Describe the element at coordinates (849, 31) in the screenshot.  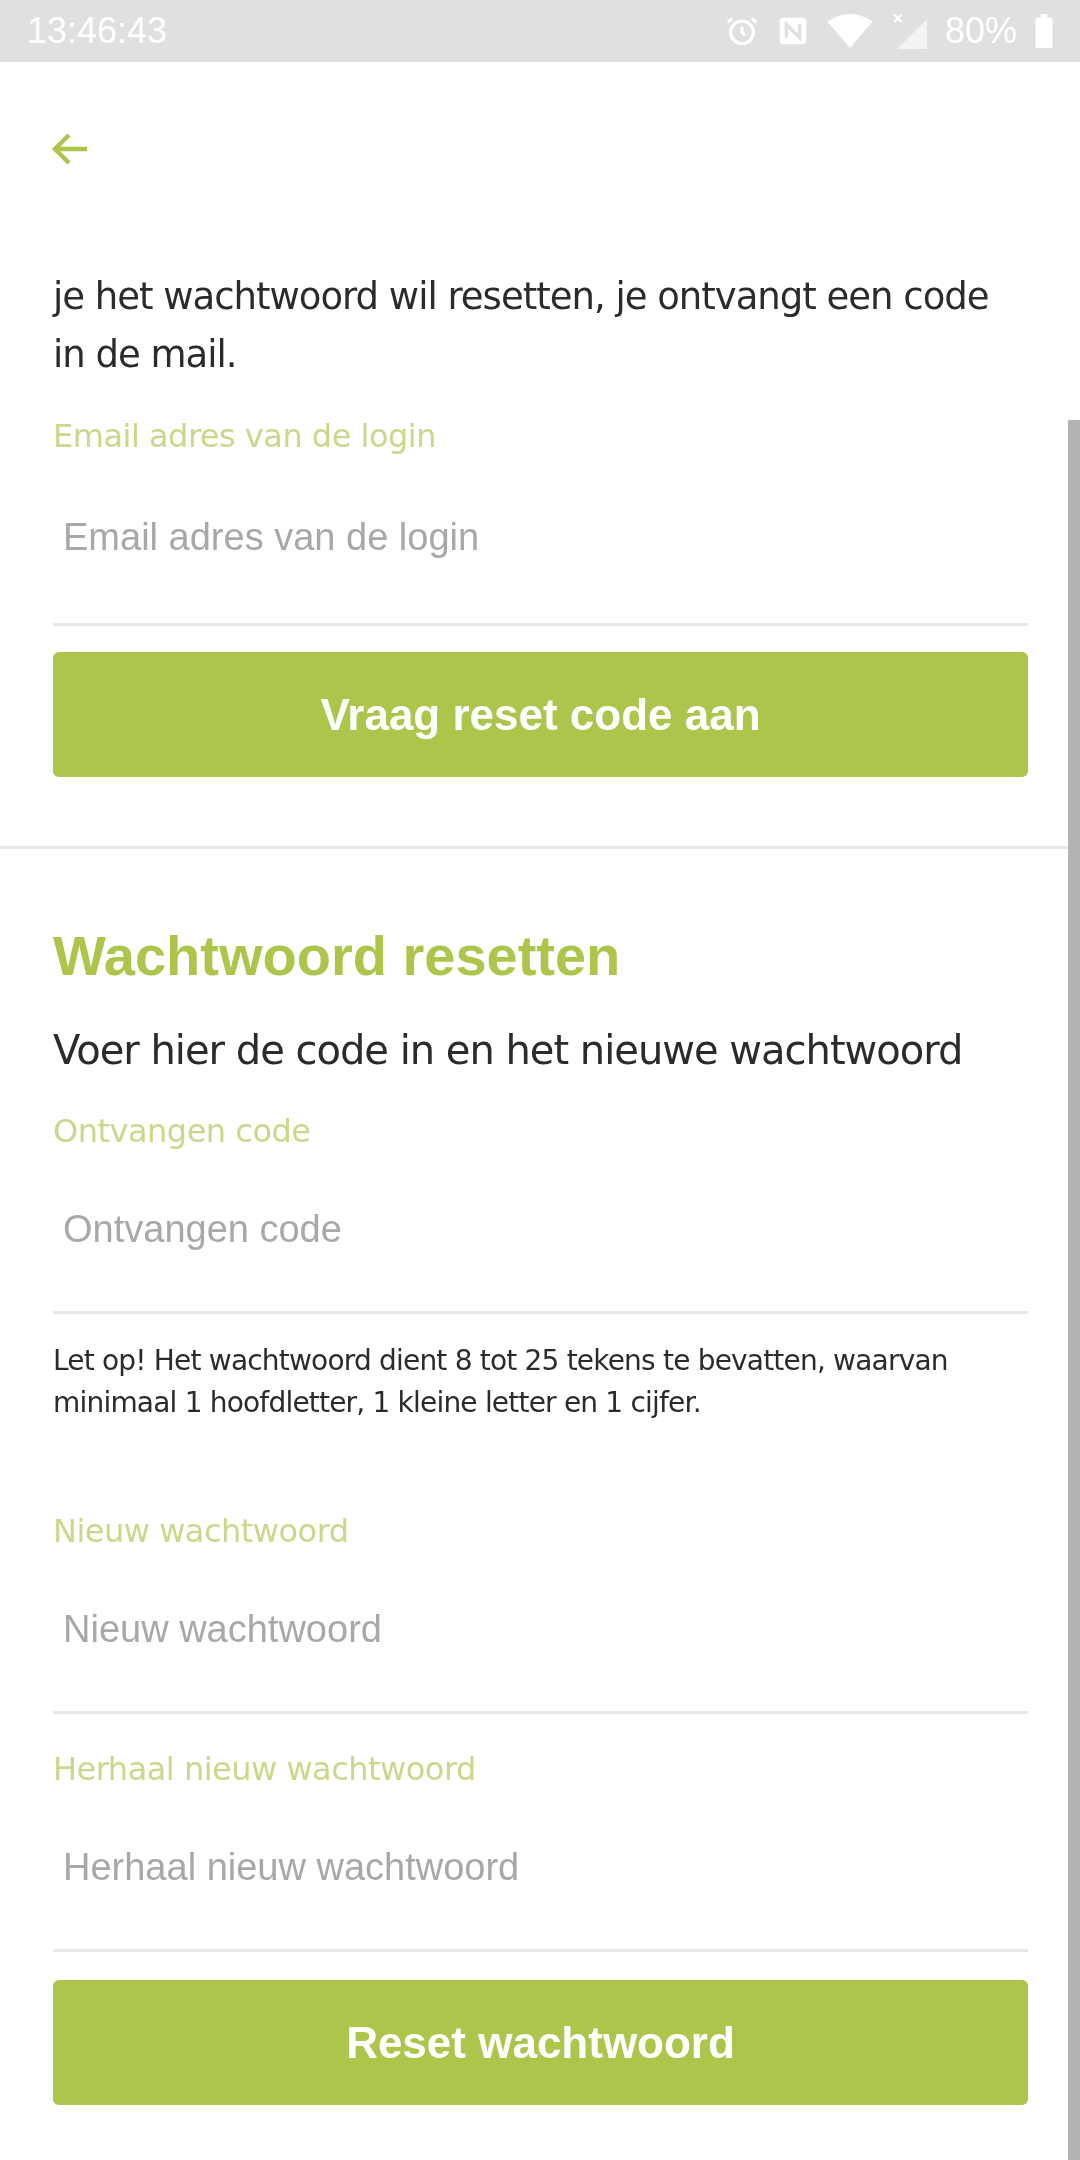
I see `wifi-icon` at that location.